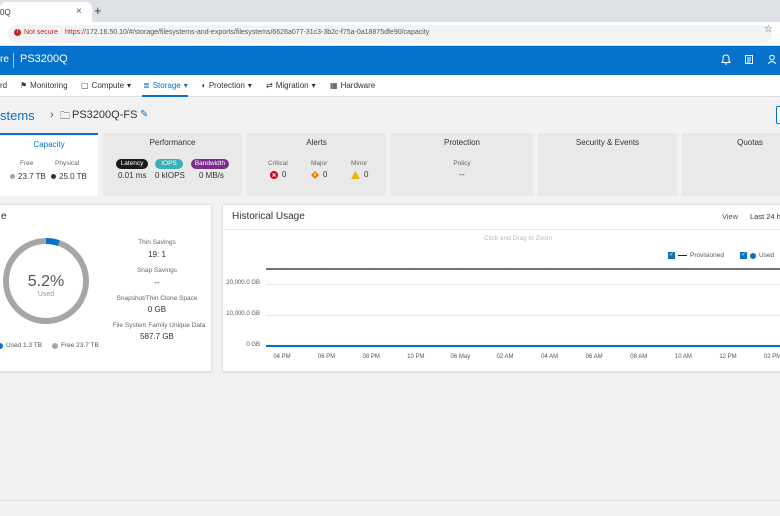  I want to click on x-tick-label: 08 AM, so click(639, 357).